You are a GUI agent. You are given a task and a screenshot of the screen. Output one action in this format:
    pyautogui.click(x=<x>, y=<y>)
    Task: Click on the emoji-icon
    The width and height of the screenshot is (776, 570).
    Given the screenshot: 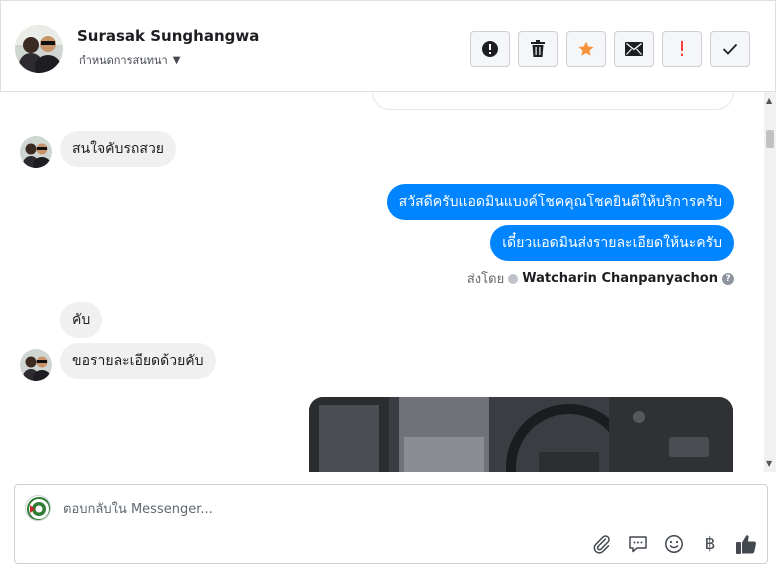 What is the action you would take?
    pyautogui.click(x=674, y=544)
    